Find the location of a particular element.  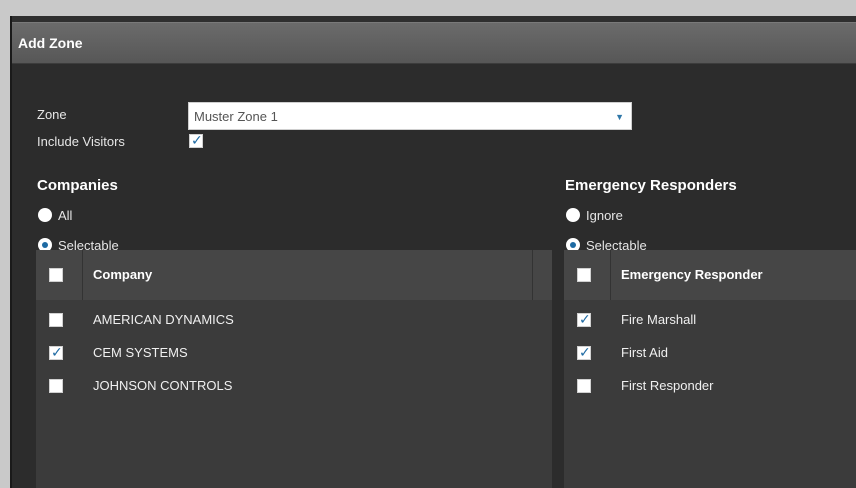

zone-dropdown-value: Muster Zone 1 is located at coordinates (236, 116).